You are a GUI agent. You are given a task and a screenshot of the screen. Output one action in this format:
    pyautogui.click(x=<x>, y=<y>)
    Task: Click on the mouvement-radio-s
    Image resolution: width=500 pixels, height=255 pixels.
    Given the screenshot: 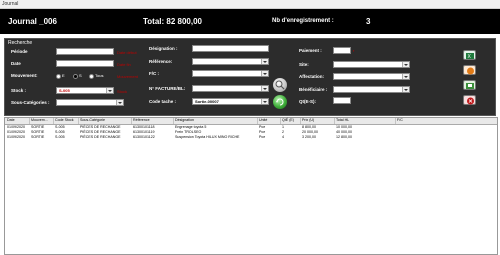 What is the action you would take?
    pyautogui.click(x=75, y=76)
    